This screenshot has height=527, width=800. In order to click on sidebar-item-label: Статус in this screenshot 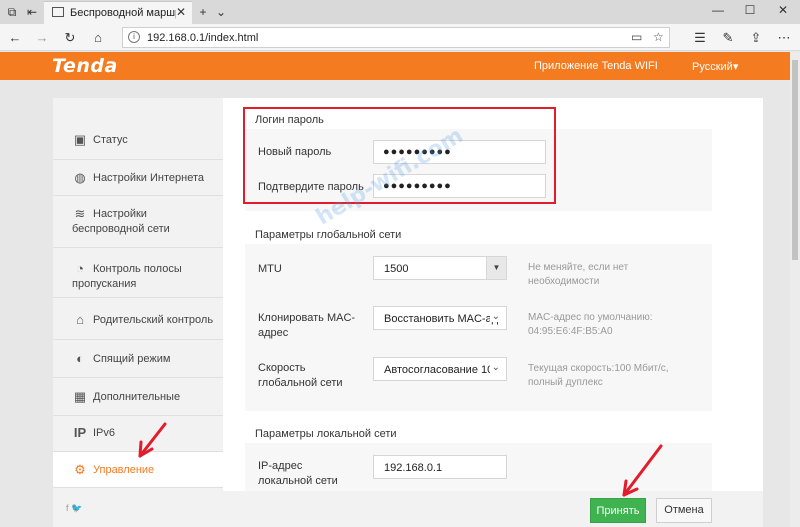, I will do `click(110, 140)`.